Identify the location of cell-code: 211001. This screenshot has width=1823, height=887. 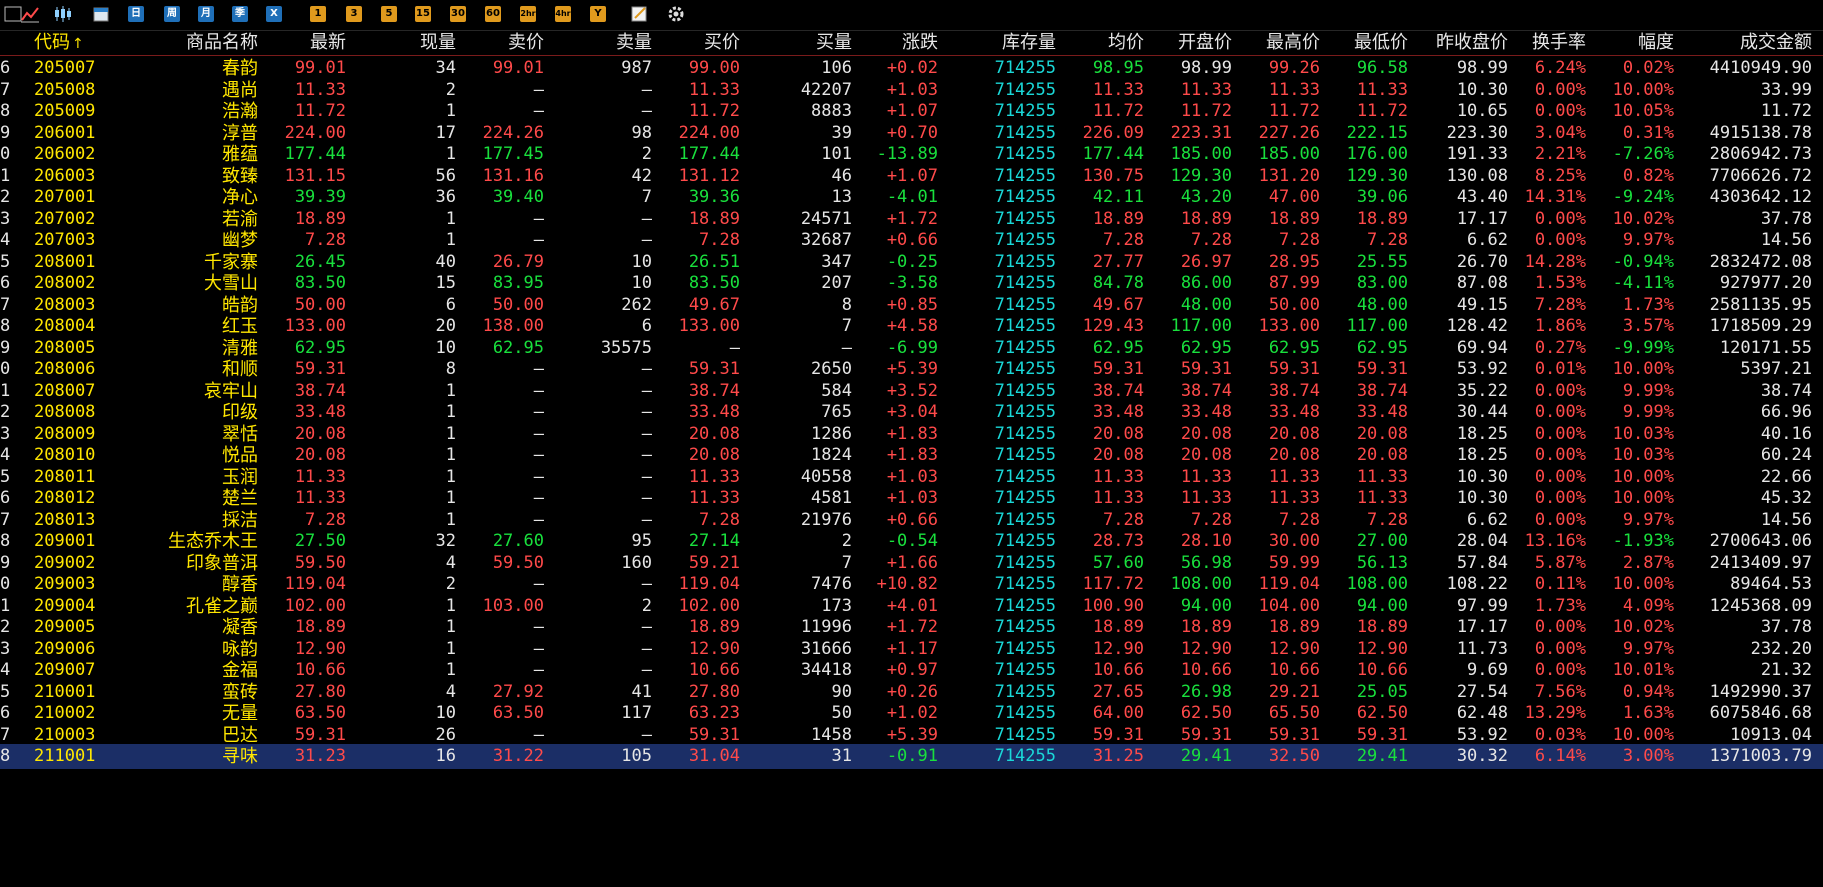
(65, 756).